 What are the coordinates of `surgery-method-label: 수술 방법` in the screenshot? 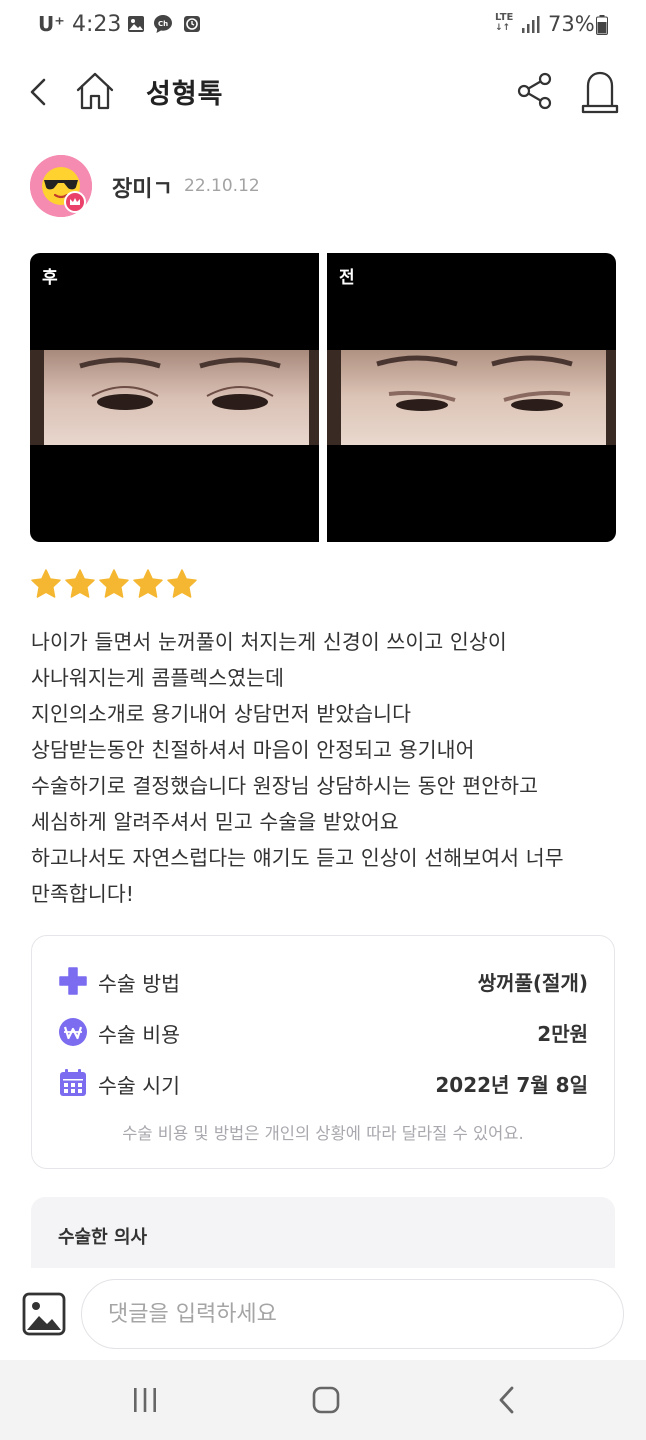 It's located at (139, 984).